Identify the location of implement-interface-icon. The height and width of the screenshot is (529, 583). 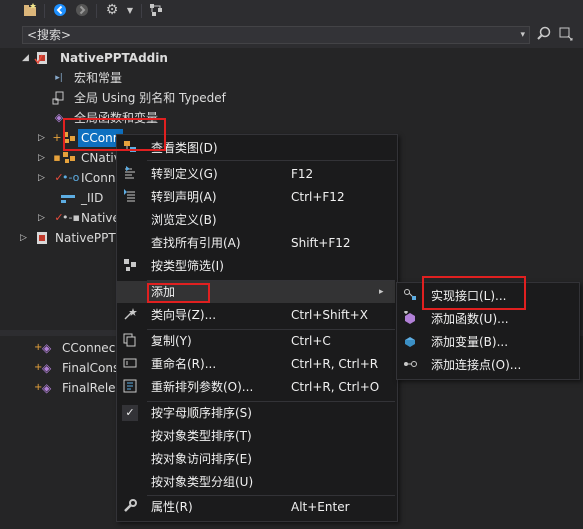
(410, 296).